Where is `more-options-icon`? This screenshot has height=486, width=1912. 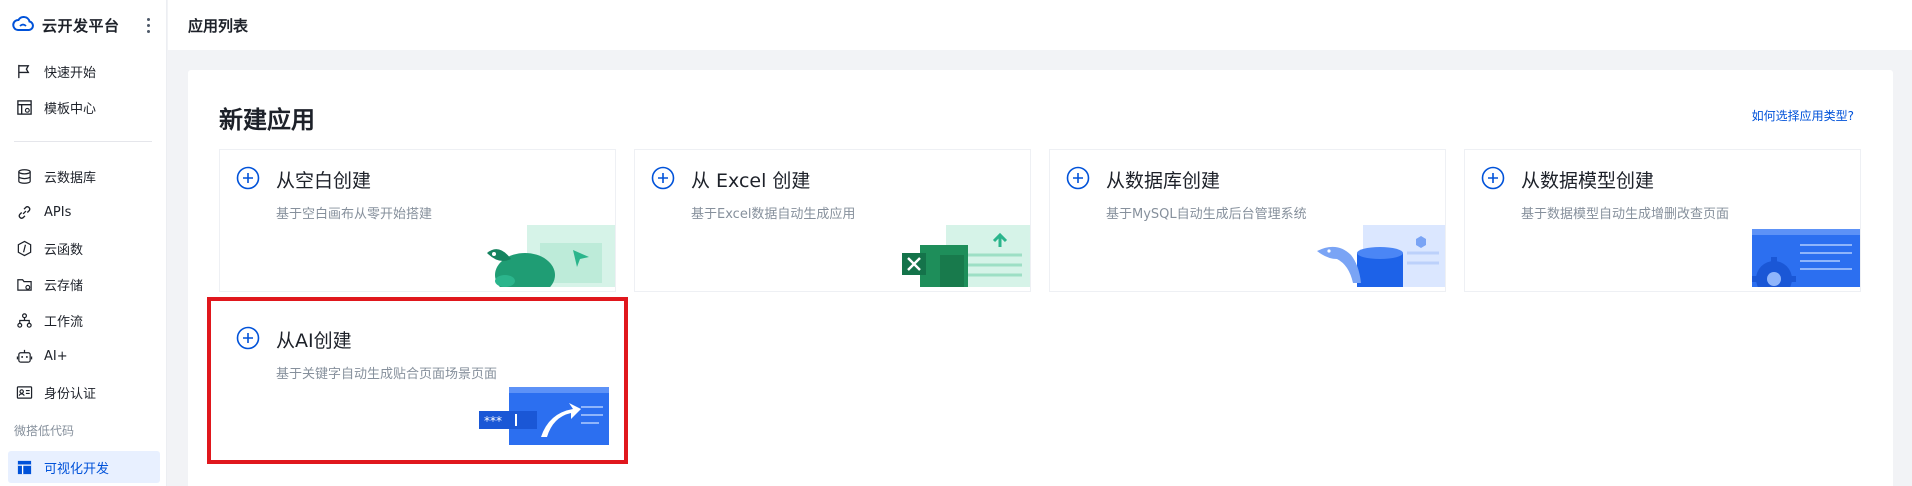 more-options-icon is located at coordinates (148, 25).